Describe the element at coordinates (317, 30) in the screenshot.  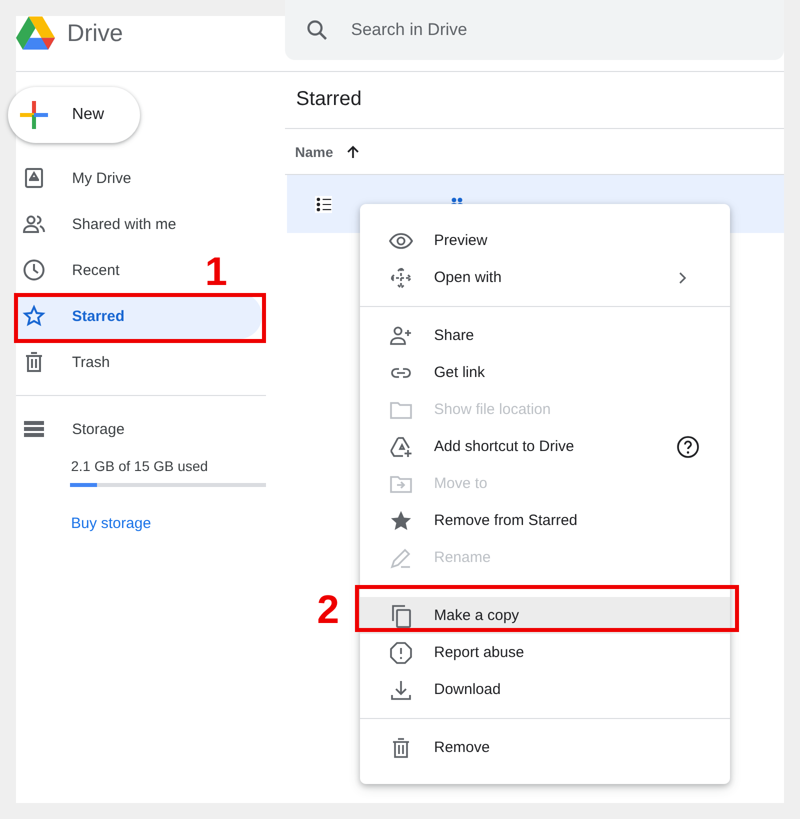
I see `search-icon` at that location.